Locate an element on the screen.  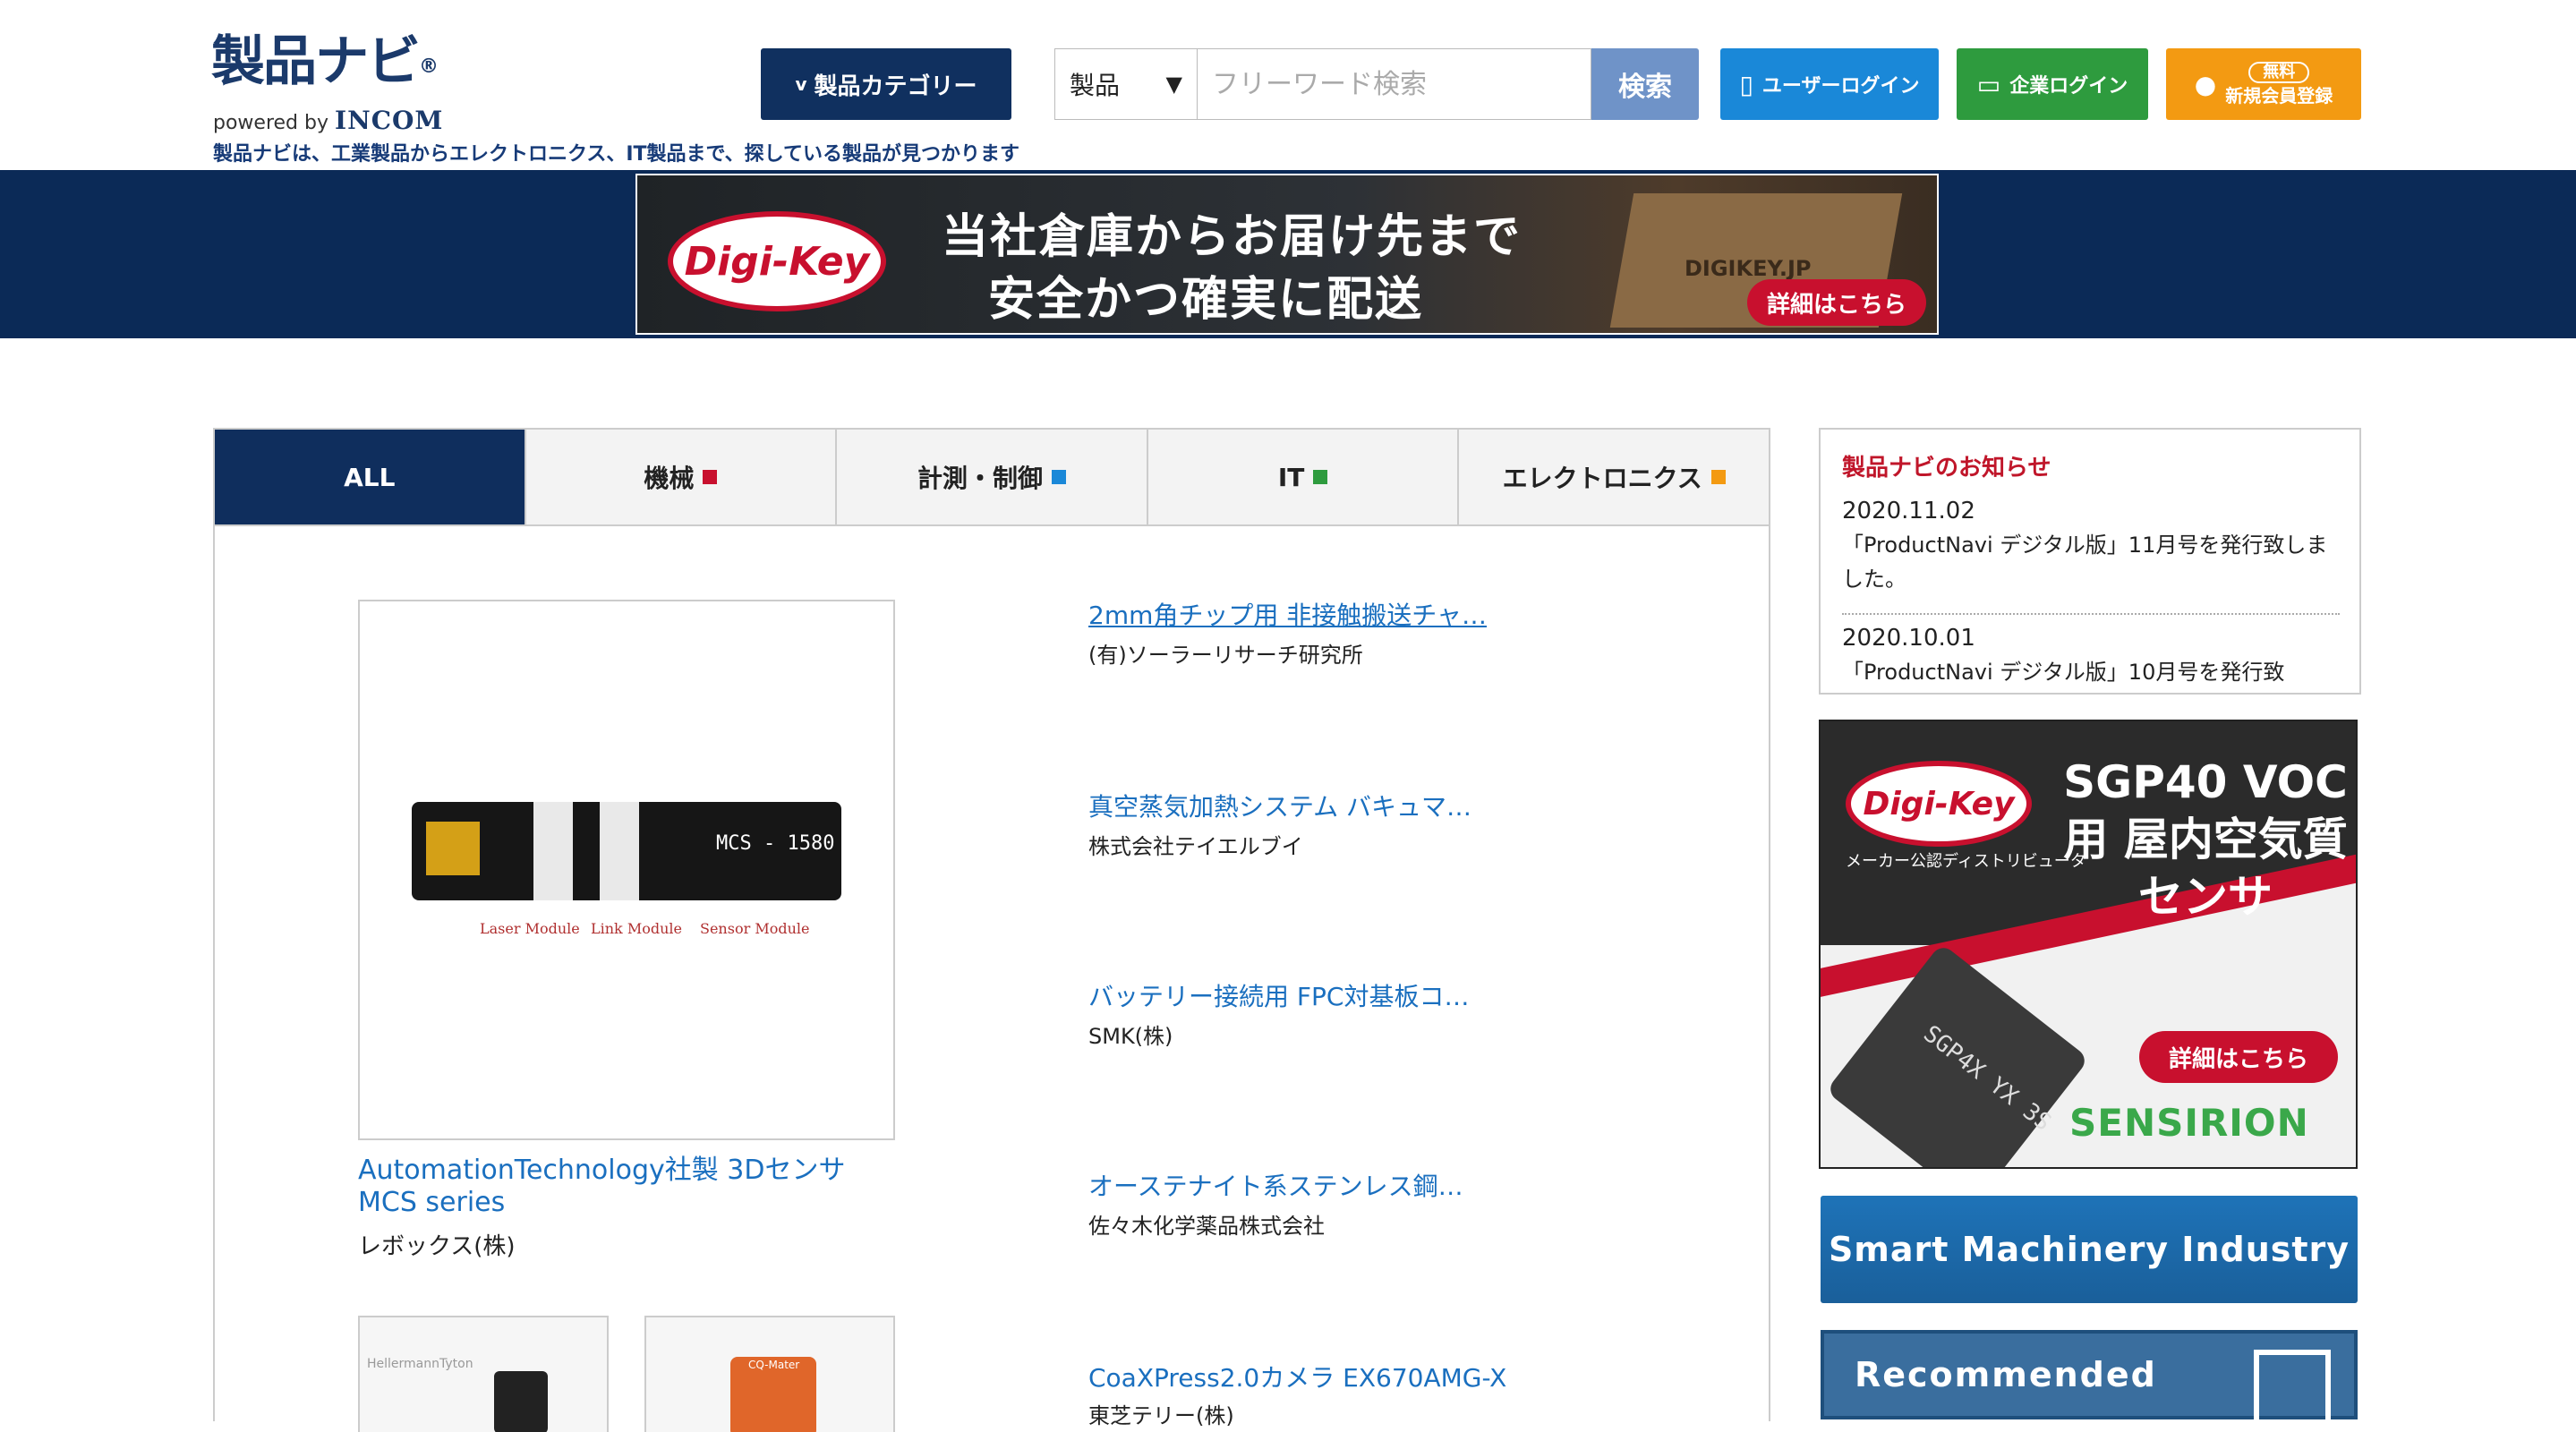
tab-label: IT is located at coordinates (1291, 477).